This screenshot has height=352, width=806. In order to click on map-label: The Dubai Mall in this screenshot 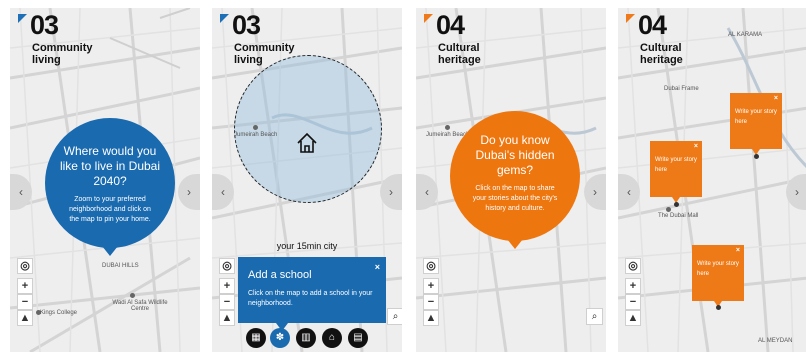, I will do `click(678, 216)`.